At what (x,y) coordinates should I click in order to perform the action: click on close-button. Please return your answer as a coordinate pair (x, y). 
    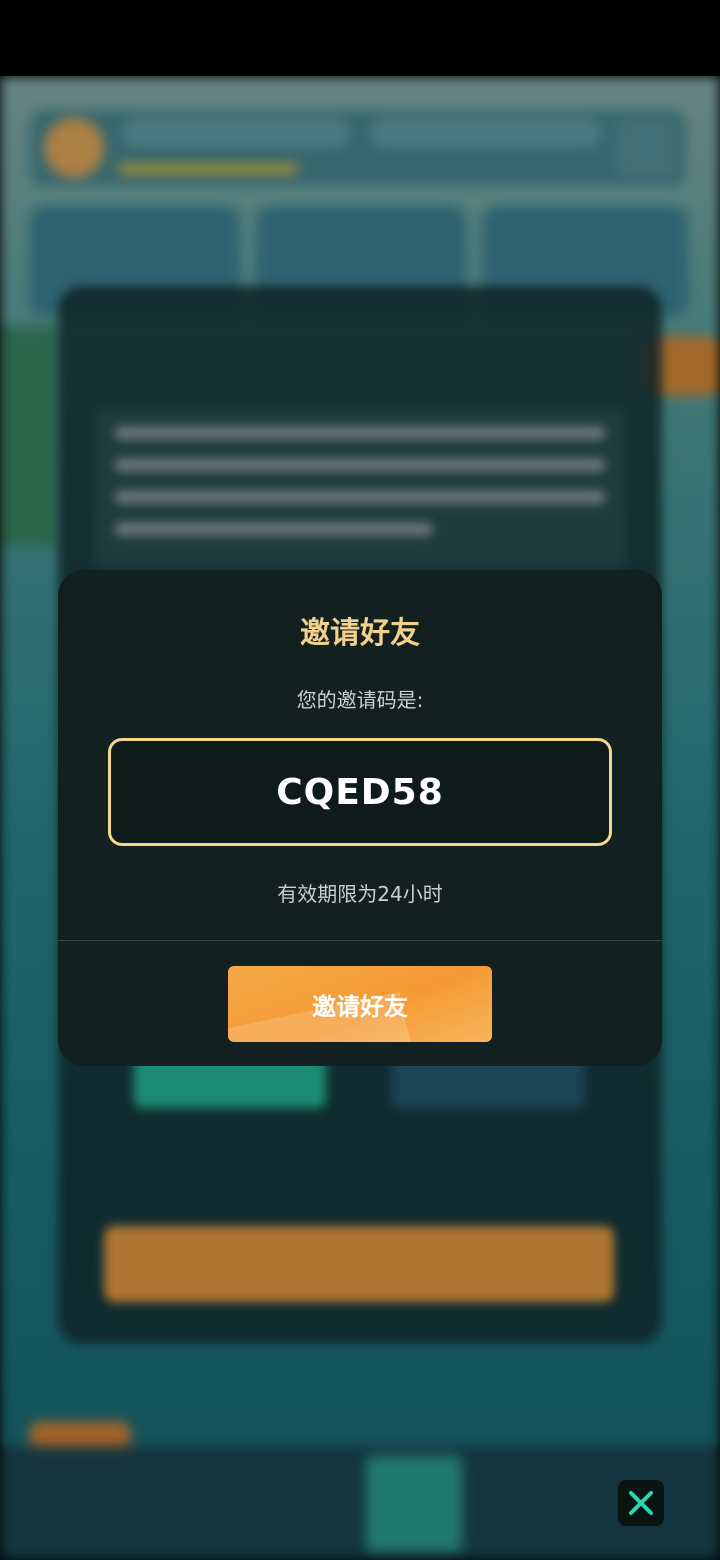
    Looking at the image, I should click on (641, 1503).